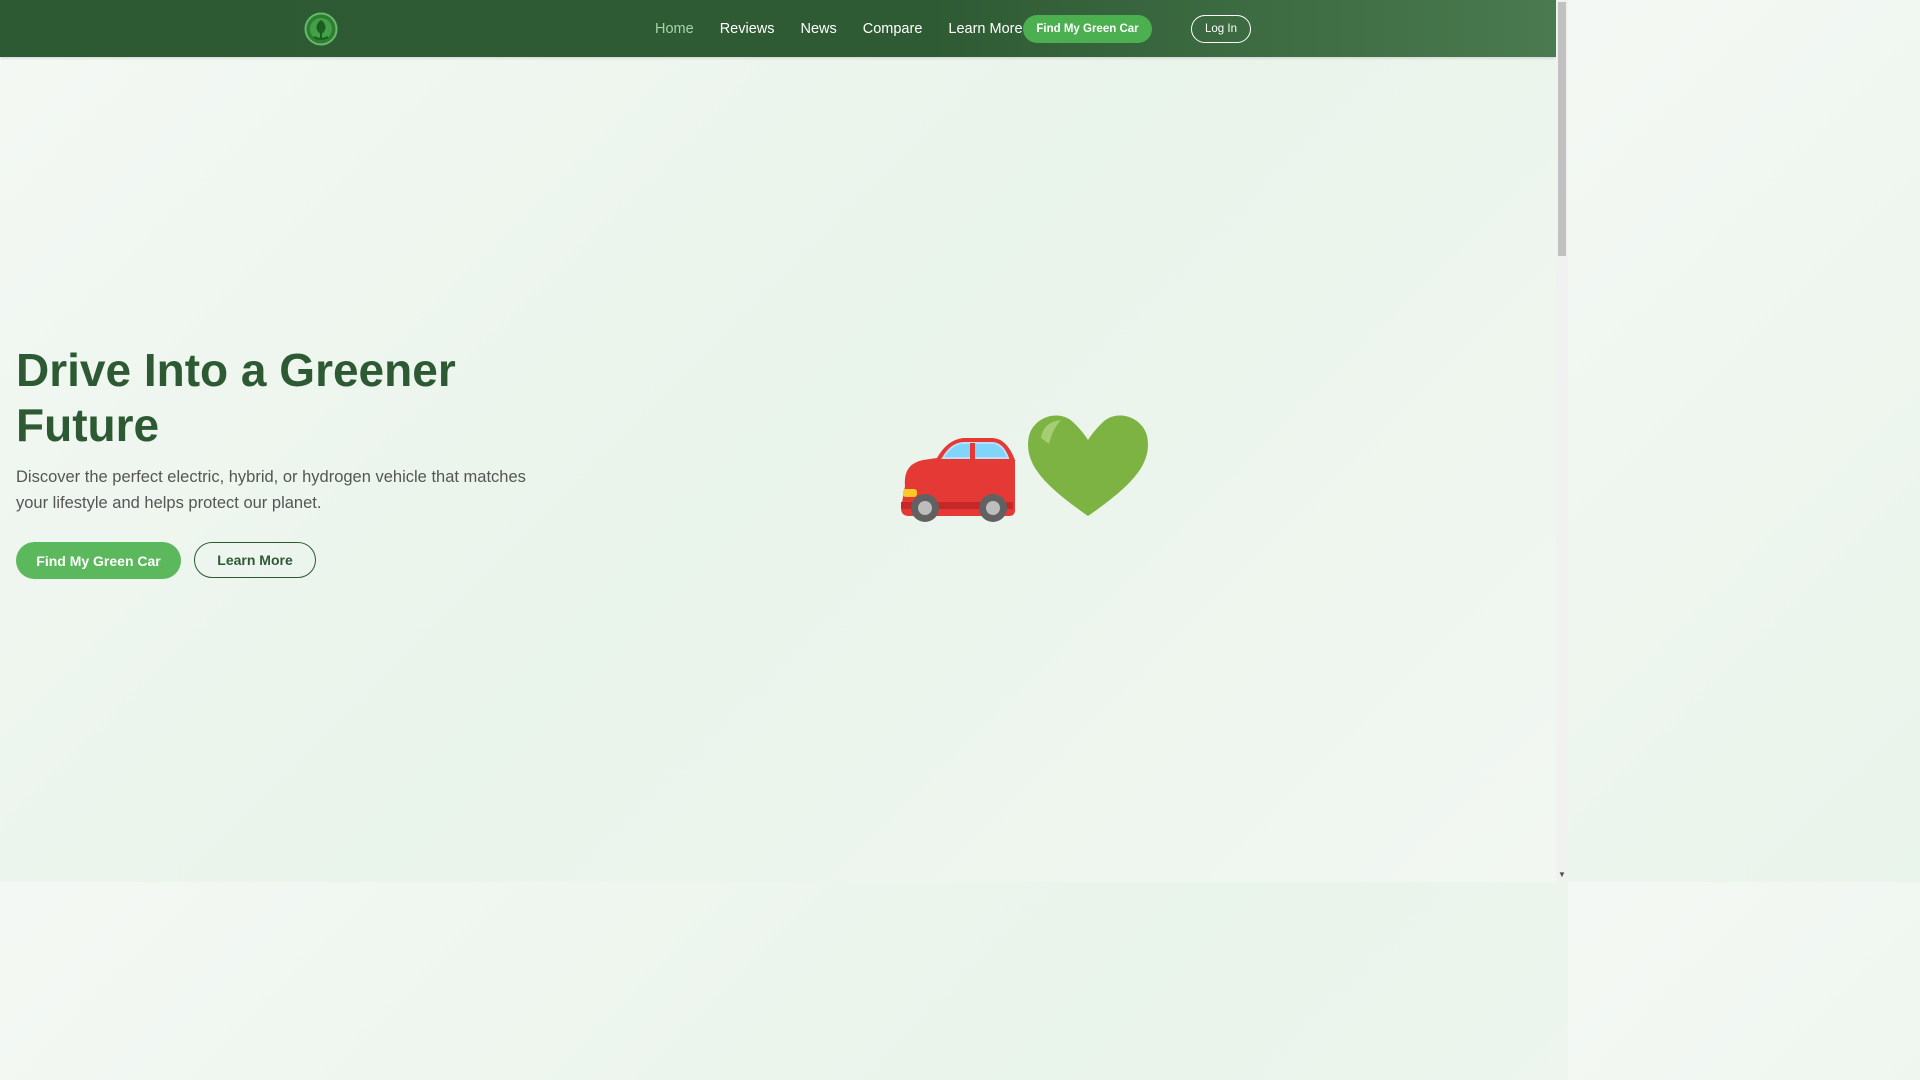 The image size is (1920, 1080). What do you see at coordinates (1562, 875) in the screenshot?
I see `scroll-down-arrow-icon: ▼` at bounding box center [1562, 875].